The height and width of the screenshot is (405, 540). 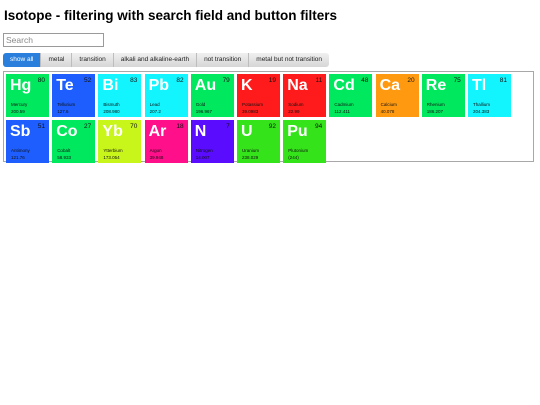 I want to click on search-input, so click(x=53, y=40).